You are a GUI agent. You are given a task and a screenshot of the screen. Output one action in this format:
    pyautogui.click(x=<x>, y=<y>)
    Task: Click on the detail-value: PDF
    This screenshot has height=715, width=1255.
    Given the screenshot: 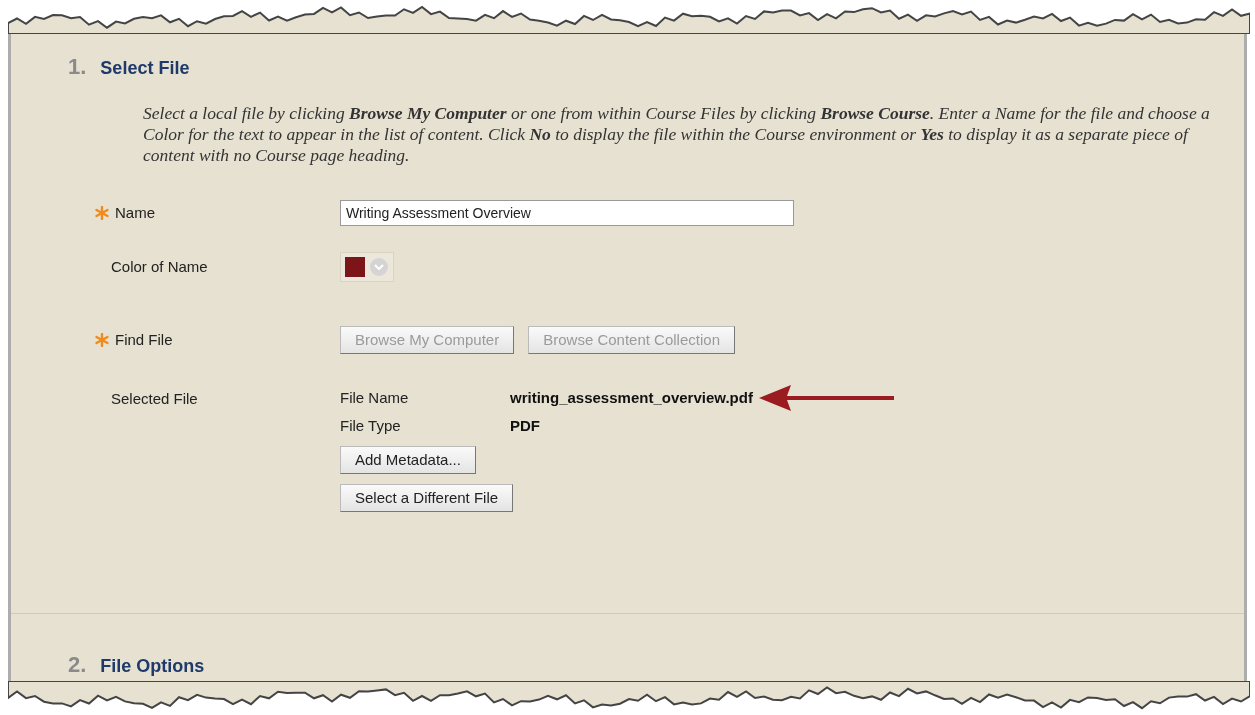 What is the action you would take?
    pyautogui.click(x=525, y=425)
    